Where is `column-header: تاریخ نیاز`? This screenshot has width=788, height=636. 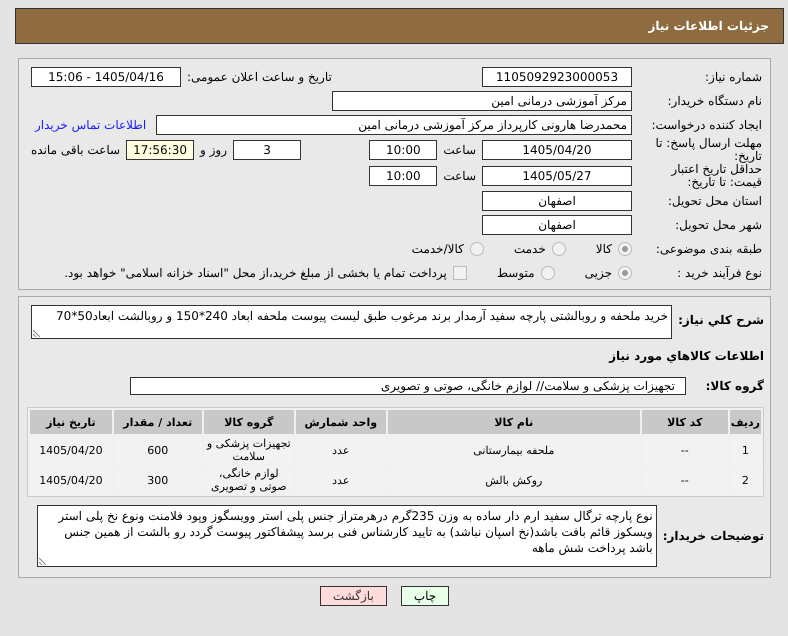
column-header: تاریخ نیاز is located at coordinates (71, 422).